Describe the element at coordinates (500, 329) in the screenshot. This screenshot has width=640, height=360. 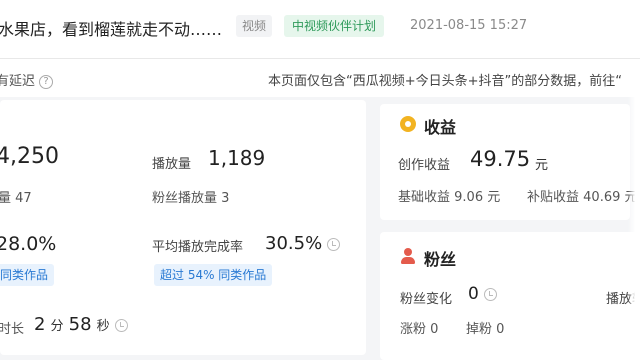
I see `fans-loss-value: 0` at that location.